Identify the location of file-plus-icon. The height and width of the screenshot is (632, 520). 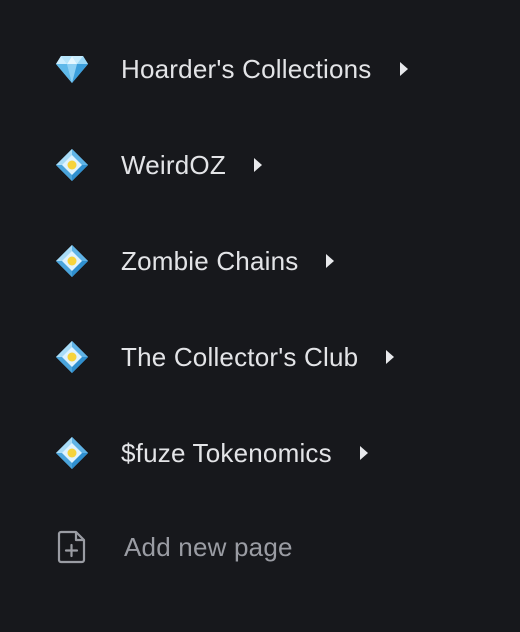
(72, 547).